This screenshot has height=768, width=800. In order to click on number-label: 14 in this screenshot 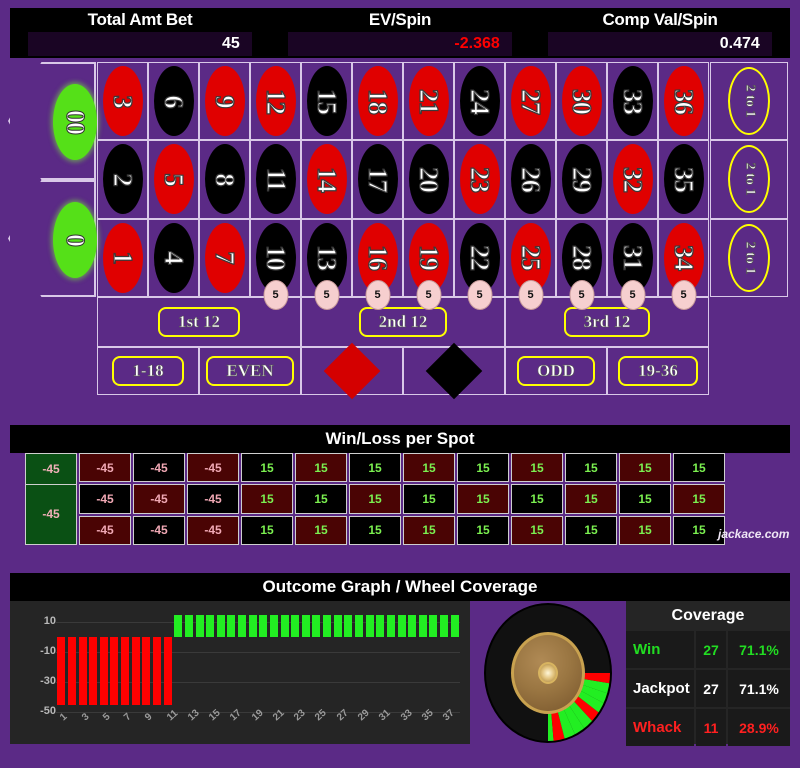, I will do `click(326, 179)`.